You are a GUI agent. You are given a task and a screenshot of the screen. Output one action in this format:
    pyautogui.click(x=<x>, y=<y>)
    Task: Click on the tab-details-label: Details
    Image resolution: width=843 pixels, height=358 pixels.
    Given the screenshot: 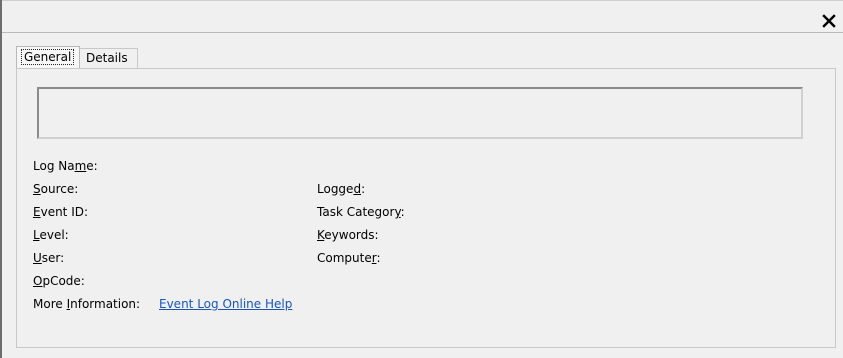 What is the action you would take?
    pyautogui.click(x=107, y=58)
    